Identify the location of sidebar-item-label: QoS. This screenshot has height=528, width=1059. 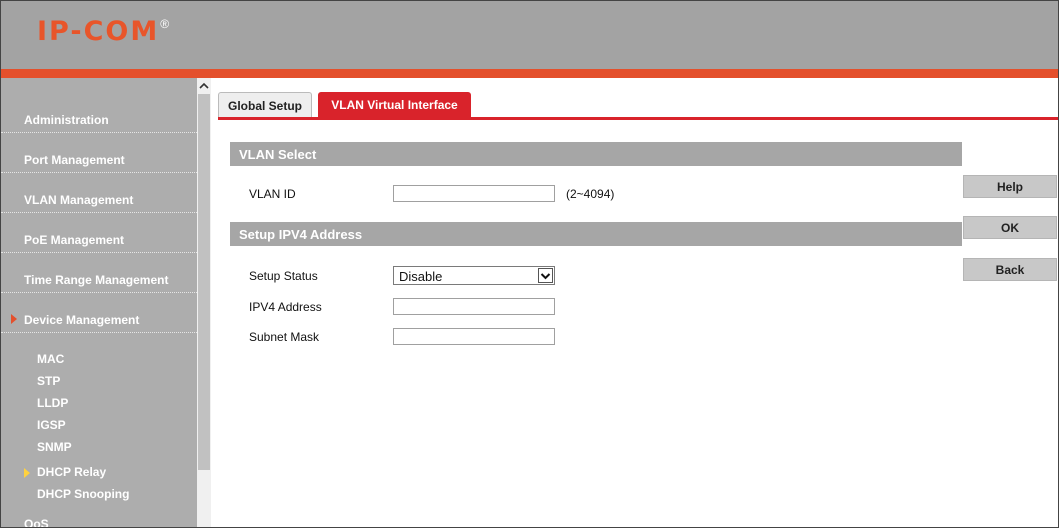
(36, 522).